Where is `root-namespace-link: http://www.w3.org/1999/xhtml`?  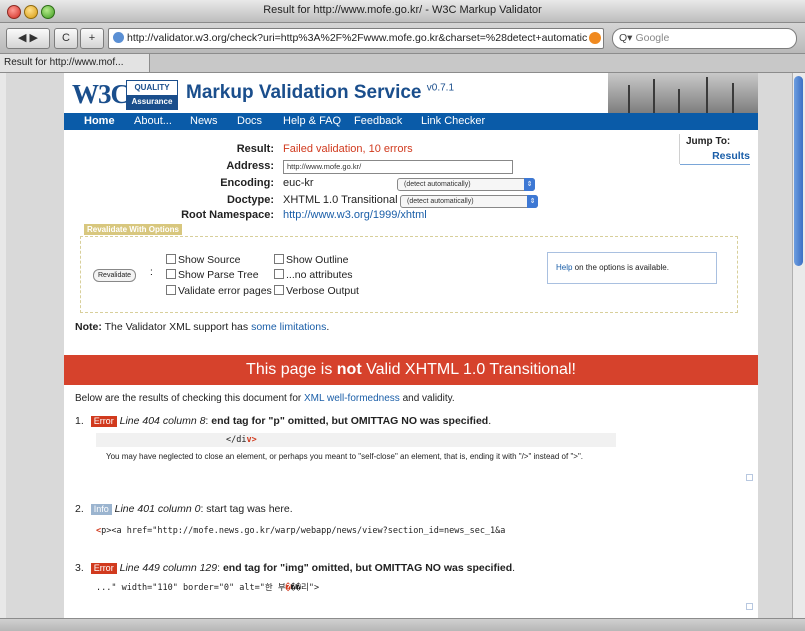 root-namespace-link: http://www.w3.org/1999/xhtml is located at coordinates (355, 215).